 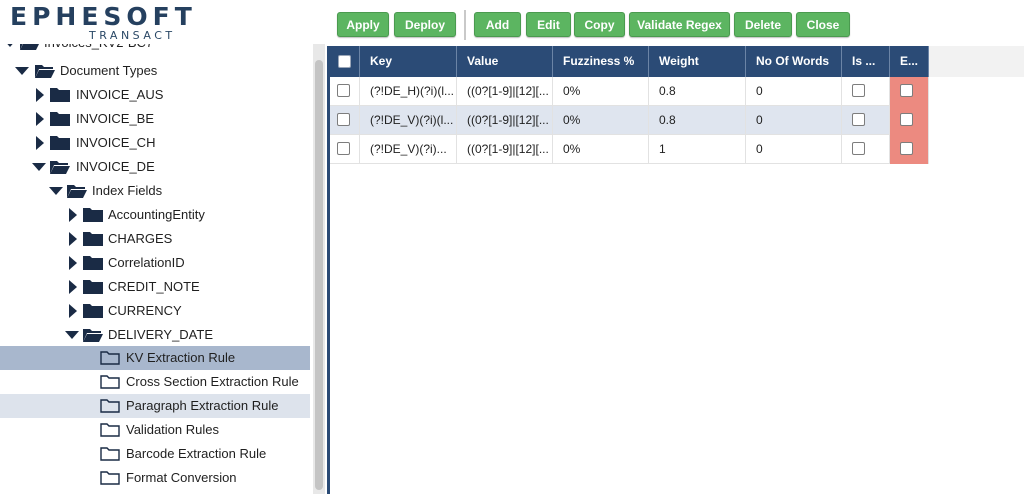 What do you see at coordinates (155, 49) in the screenshot?
I see `tree-root: Invoices_KV2-BC7` at bounding box center [155, 49].